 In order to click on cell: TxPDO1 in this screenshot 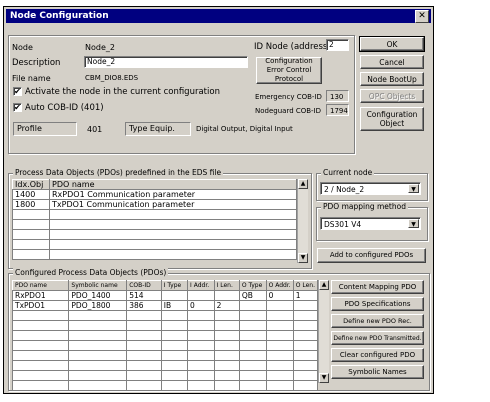, I will do `click(40, 305)`.